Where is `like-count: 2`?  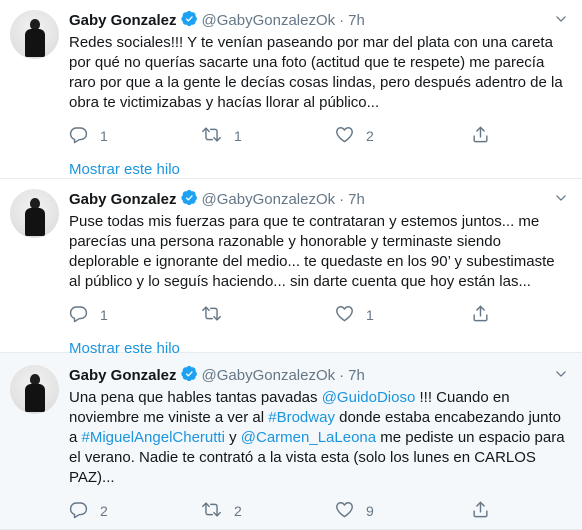 like-count: 2 is located at coordinates (370, 136).